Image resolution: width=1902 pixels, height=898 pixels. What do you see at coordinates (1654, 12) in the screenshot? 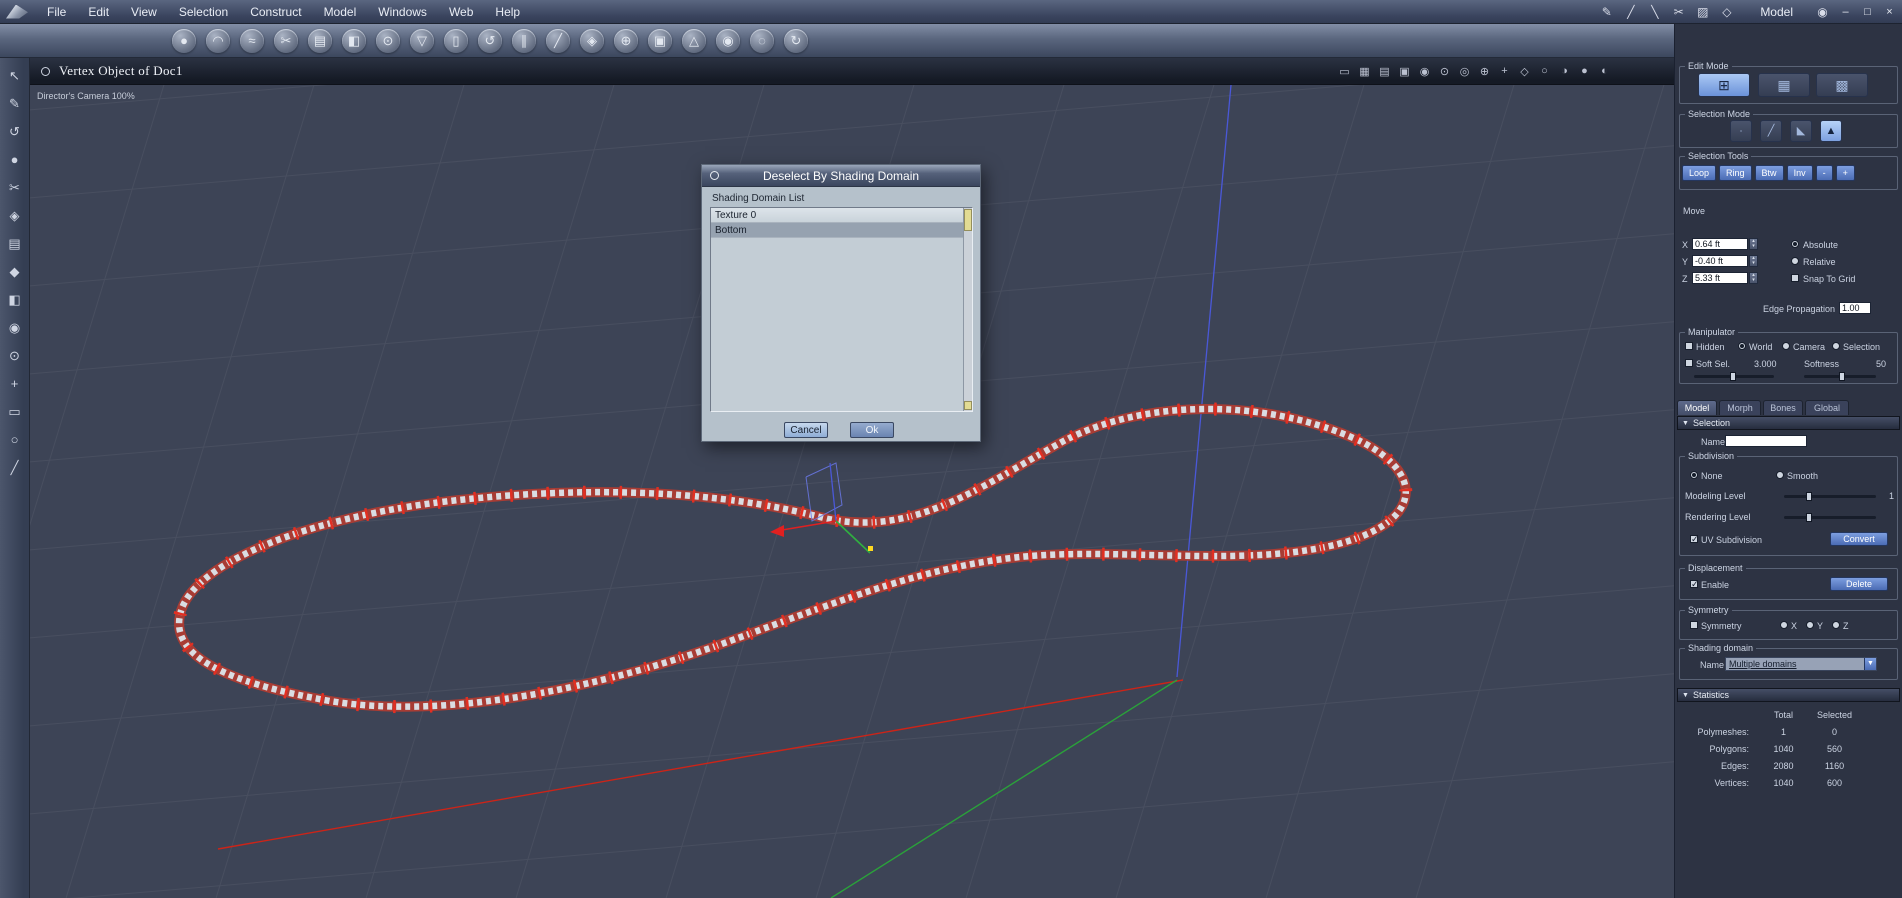
I see `brush-icon: ╲` at bounding box center [1654, 12].